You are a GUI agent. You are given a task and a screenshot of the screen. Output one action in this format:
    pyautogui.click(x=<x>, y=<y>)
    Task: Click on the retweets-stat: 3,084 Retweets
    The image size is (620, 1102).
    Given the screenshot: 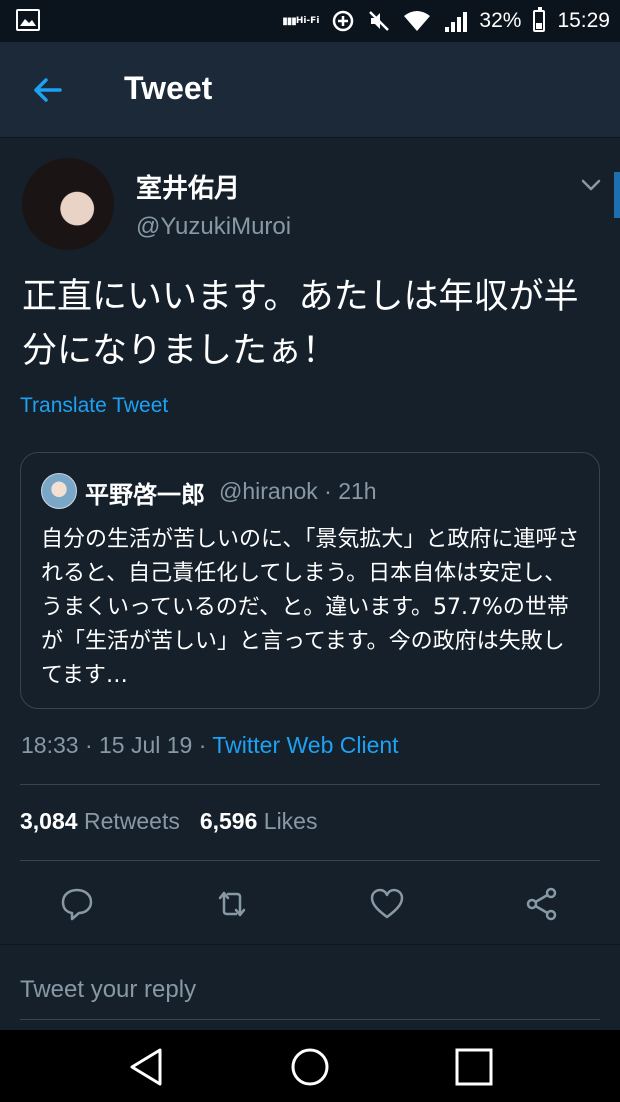 What is the action you would take?
    pyautogui.click(x=100, y=821)
    